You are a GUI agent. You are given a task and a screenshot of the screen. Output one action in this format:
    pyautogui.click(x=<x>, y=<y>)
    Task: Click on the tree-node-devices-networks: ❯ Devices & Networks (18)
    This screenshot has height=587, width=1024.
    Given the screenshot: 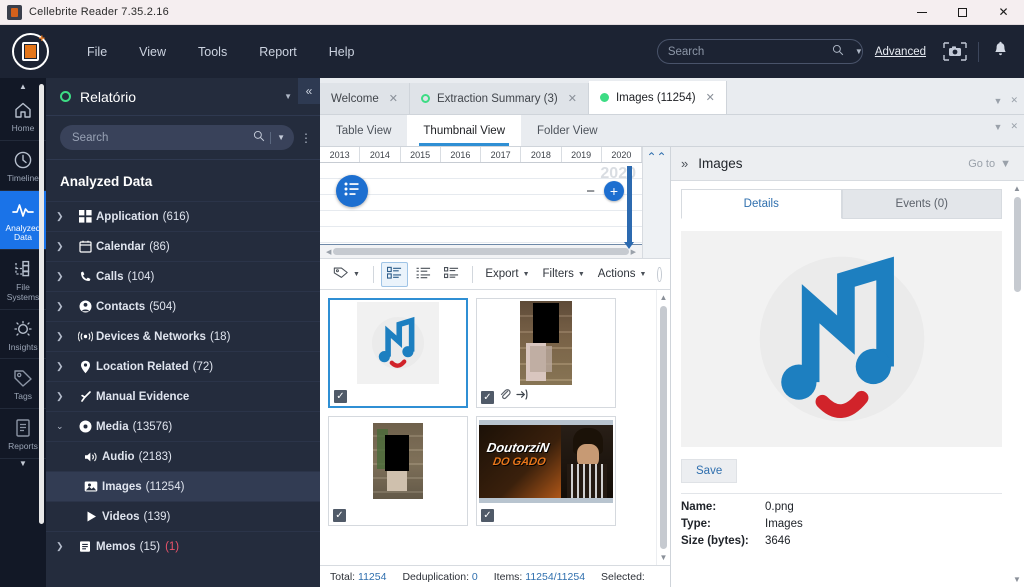 What is the action you would take?
    pyautogui.click(x=183, y=336)
    